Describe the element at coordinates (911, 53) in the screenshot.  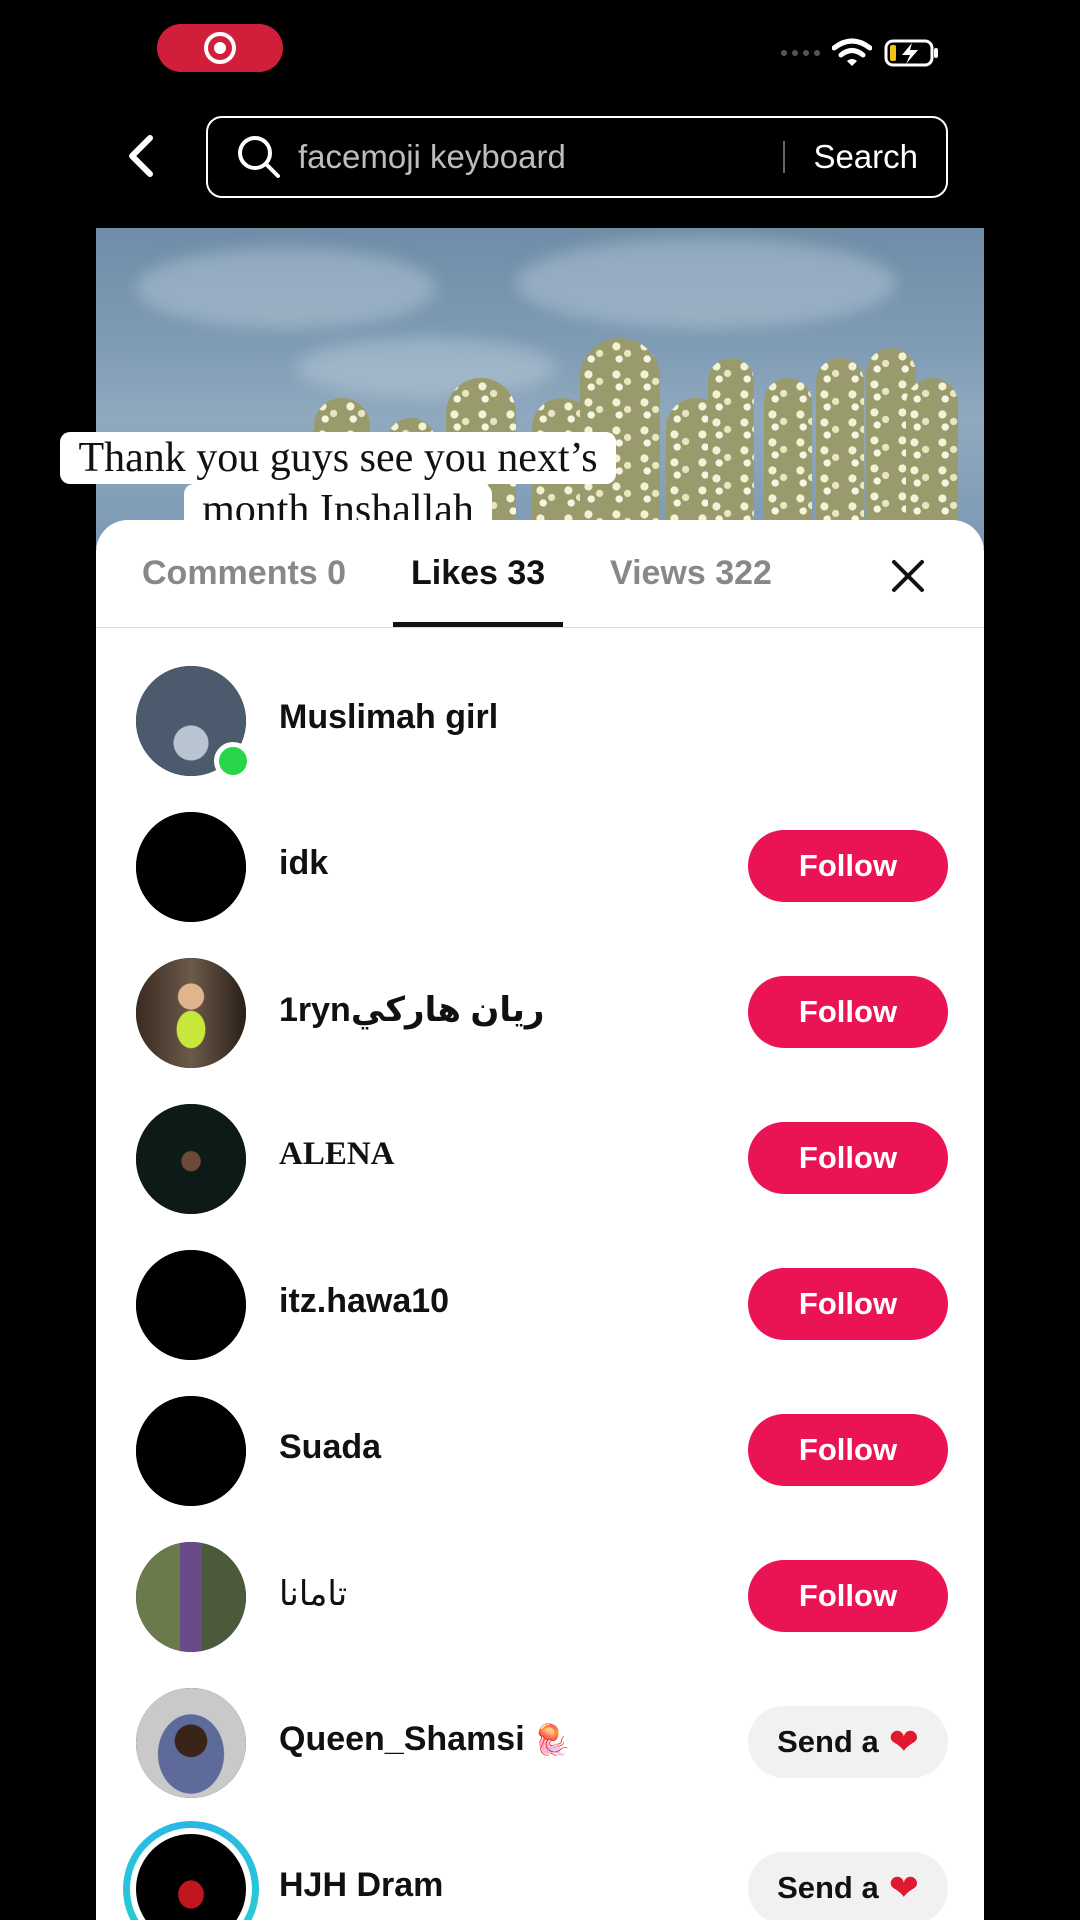
I see `battery-charging-icon` at that location.